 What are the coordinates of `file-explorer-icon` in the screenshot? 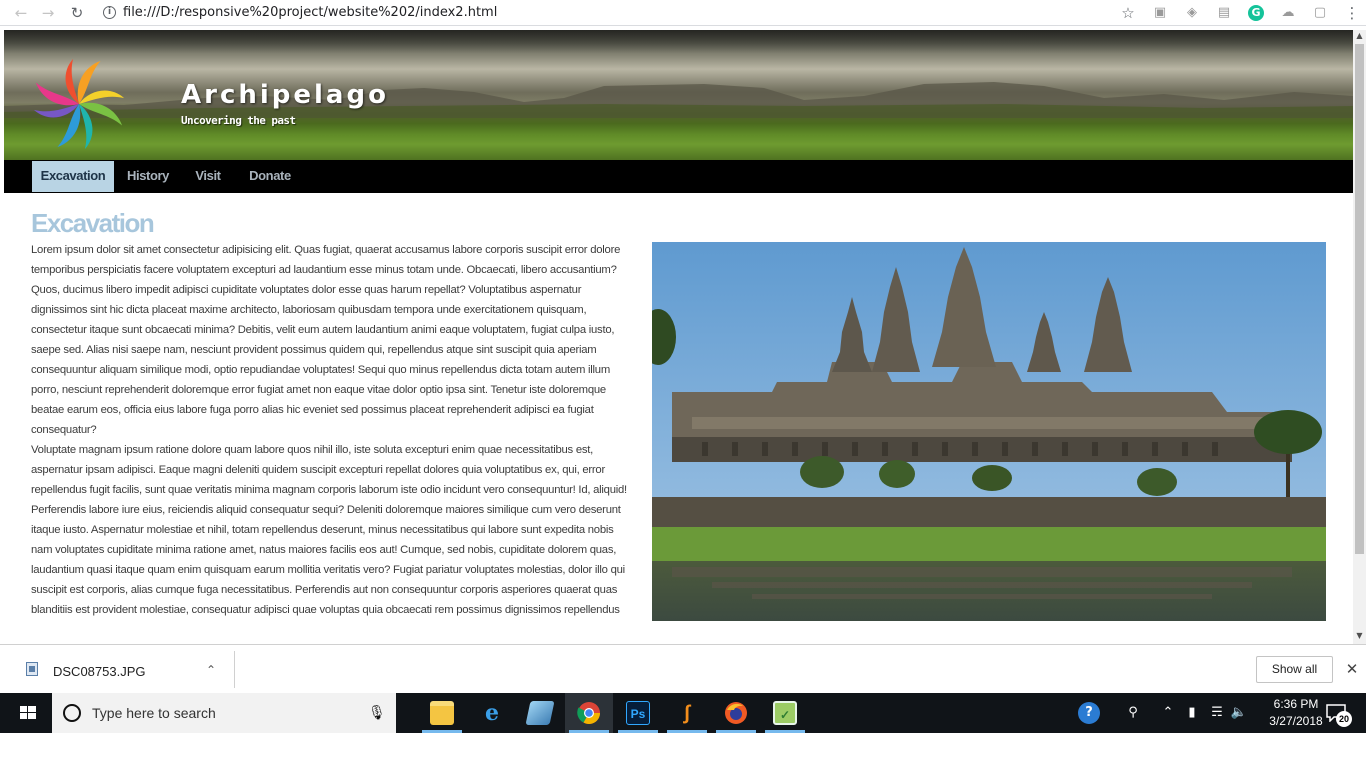 It's located at (442, 713).